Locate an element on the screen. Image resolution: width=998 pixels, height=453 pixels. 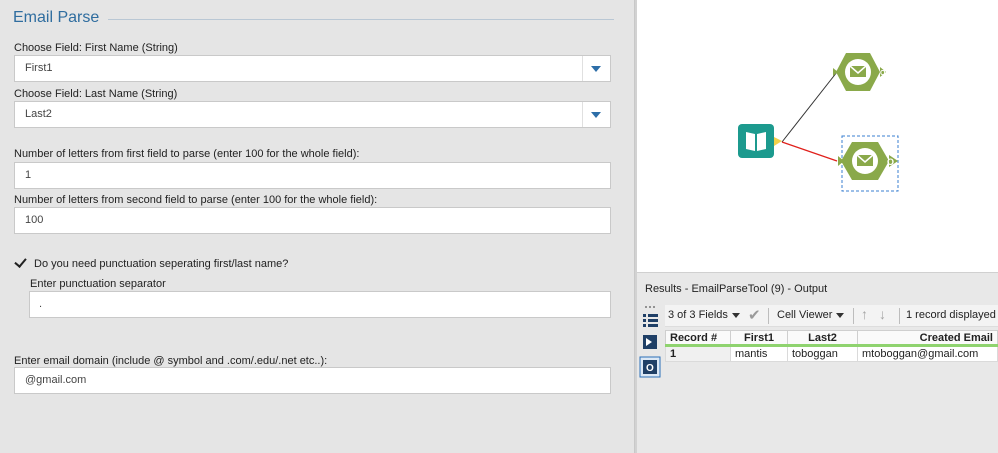
domain-value: @gmail.com is located at coordinates (56, 380).